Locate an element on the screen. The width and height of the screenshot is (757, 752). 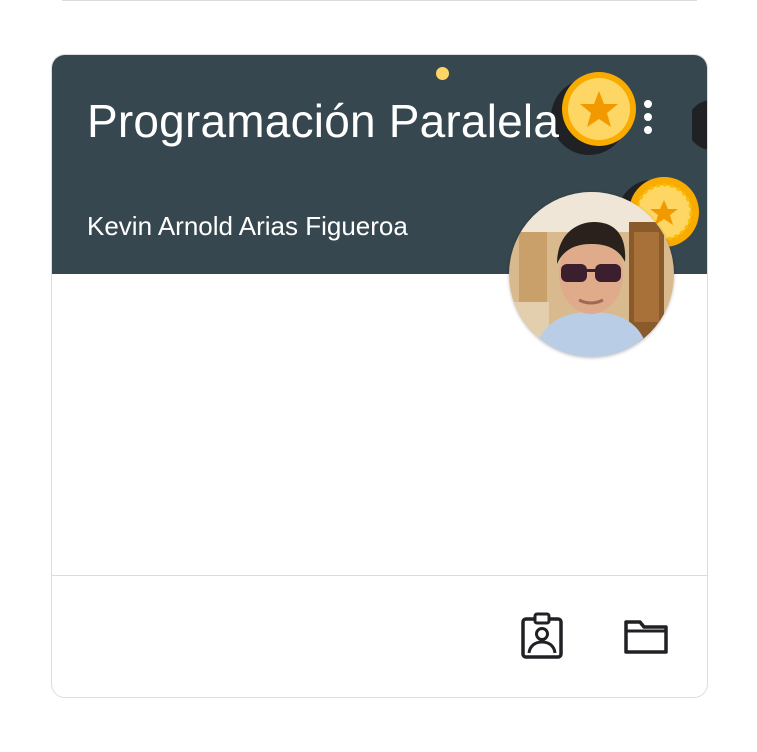
decorative-dot is located at coordinates (442, 73).